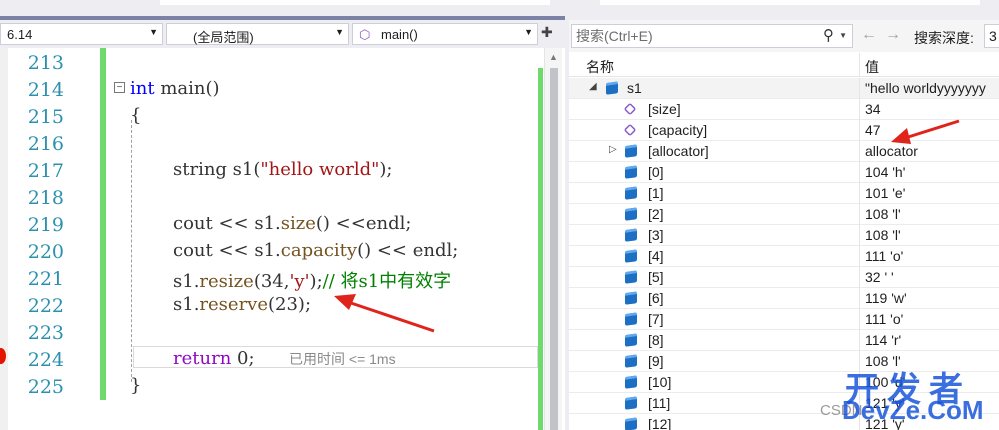  I want to click on search-icon: ⚲, so click(828, 35).